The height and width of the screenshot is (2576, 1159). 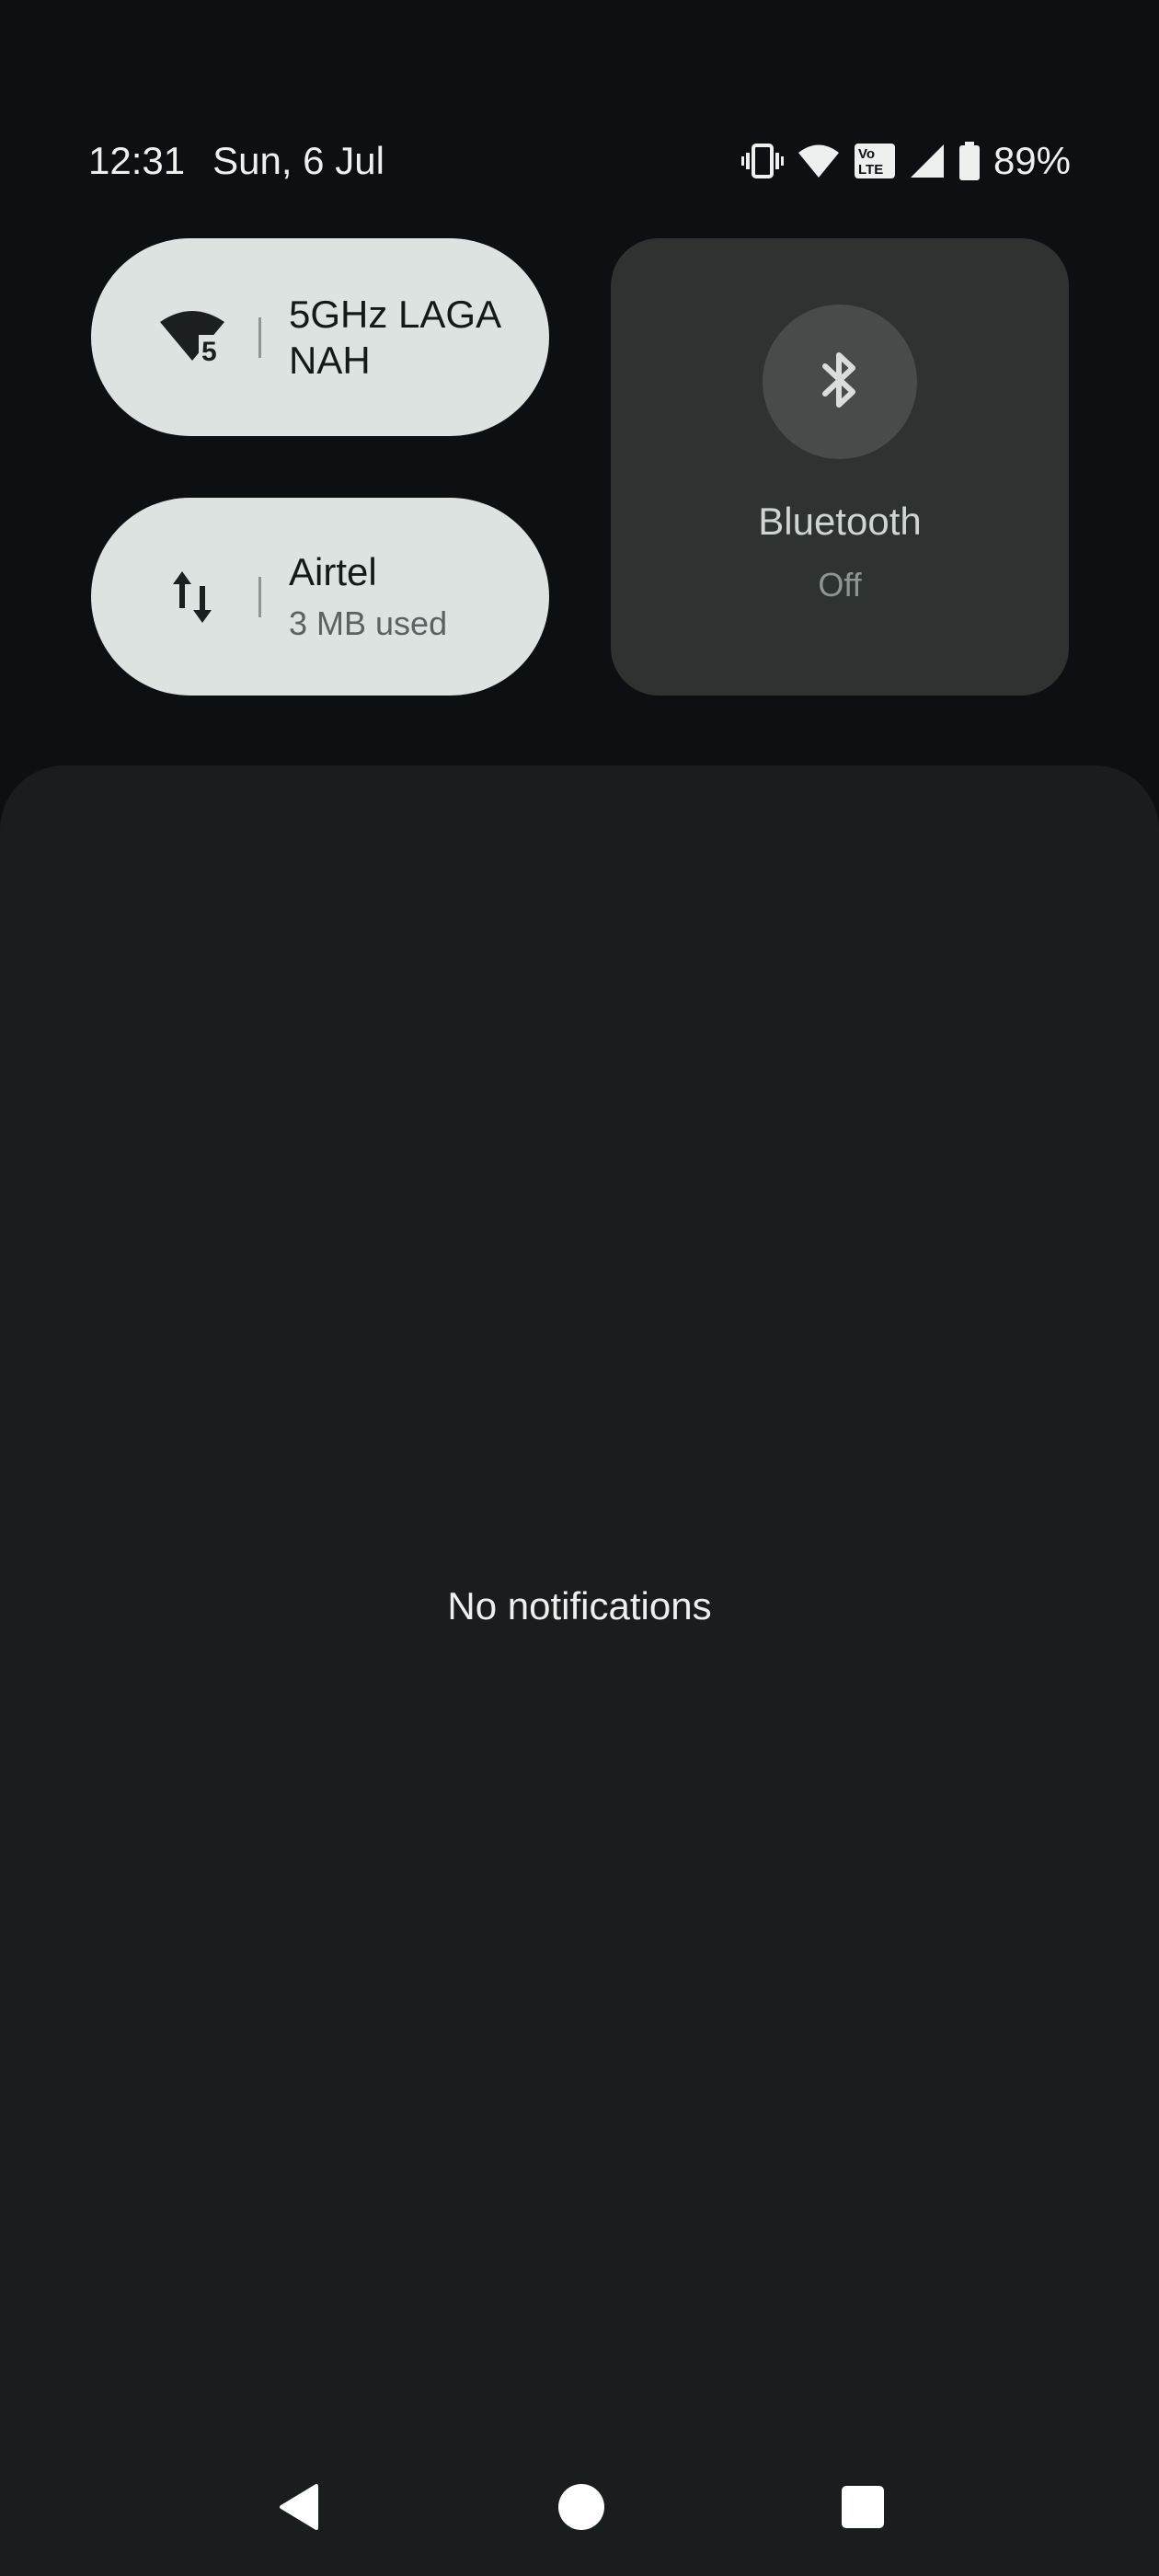 I want to click on volte-icon: Vo LTE, so click(x=875, y=161).